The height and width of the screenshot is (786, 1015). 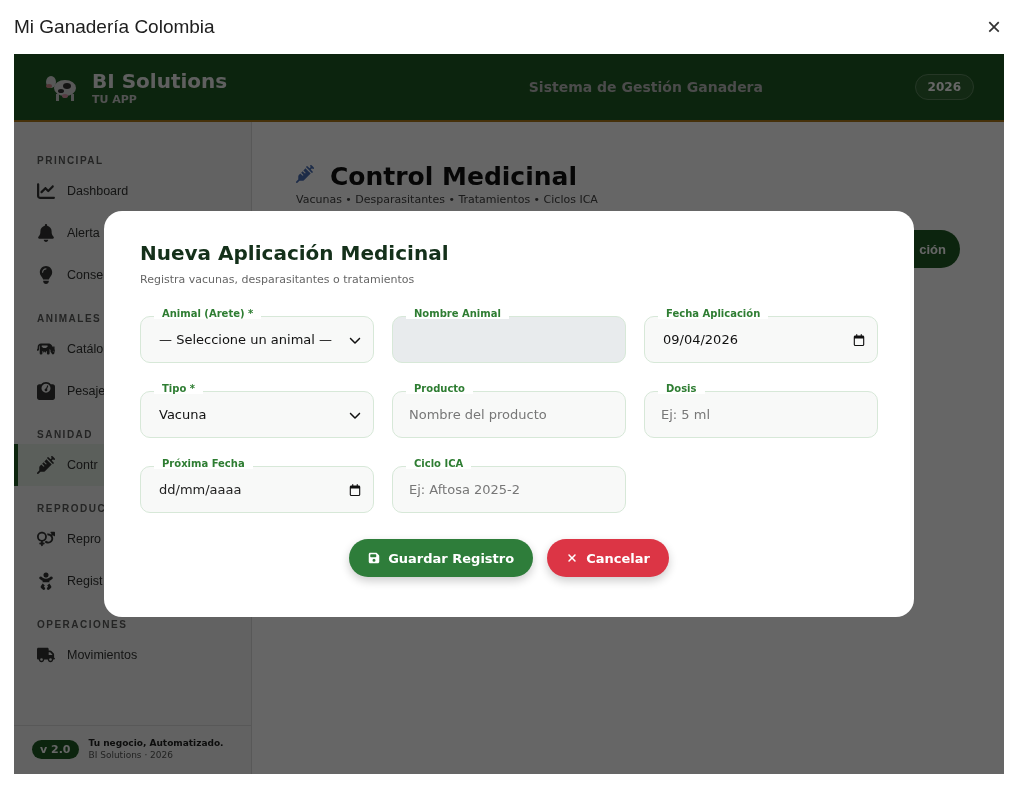 What do you see at coordinates (278, 279) in the screenshot?
I see `modal-subtitle: Registra vacunas, desparasitantes o tratamientos` at bounding box center [278, 279].